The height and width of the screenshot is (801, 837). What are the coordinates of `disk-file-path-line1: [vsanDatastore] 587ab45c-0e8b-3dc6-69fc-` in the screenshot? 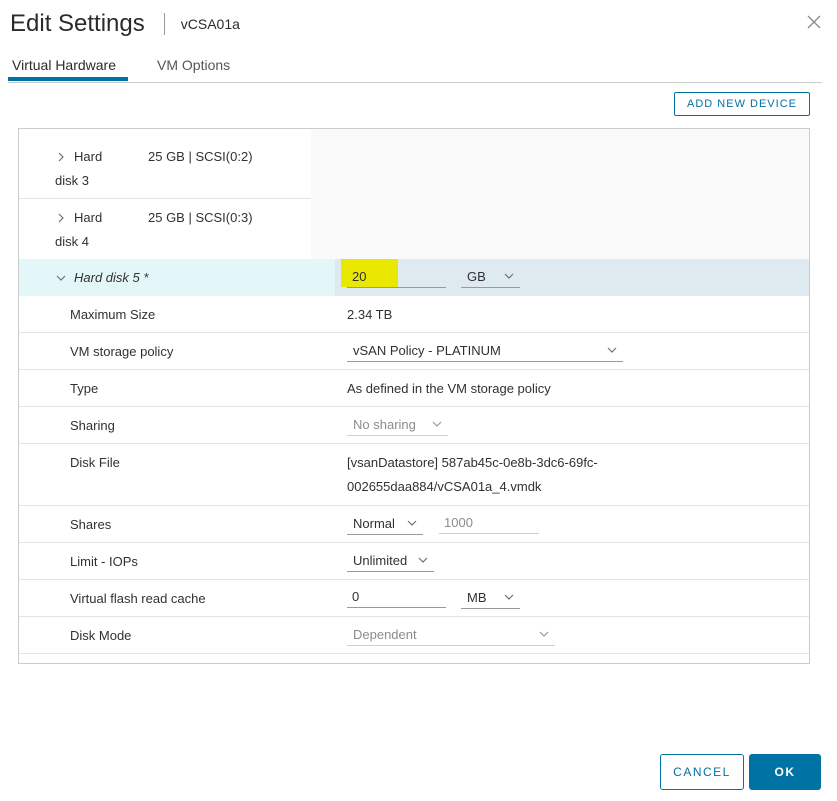 It's located at (472, 462).